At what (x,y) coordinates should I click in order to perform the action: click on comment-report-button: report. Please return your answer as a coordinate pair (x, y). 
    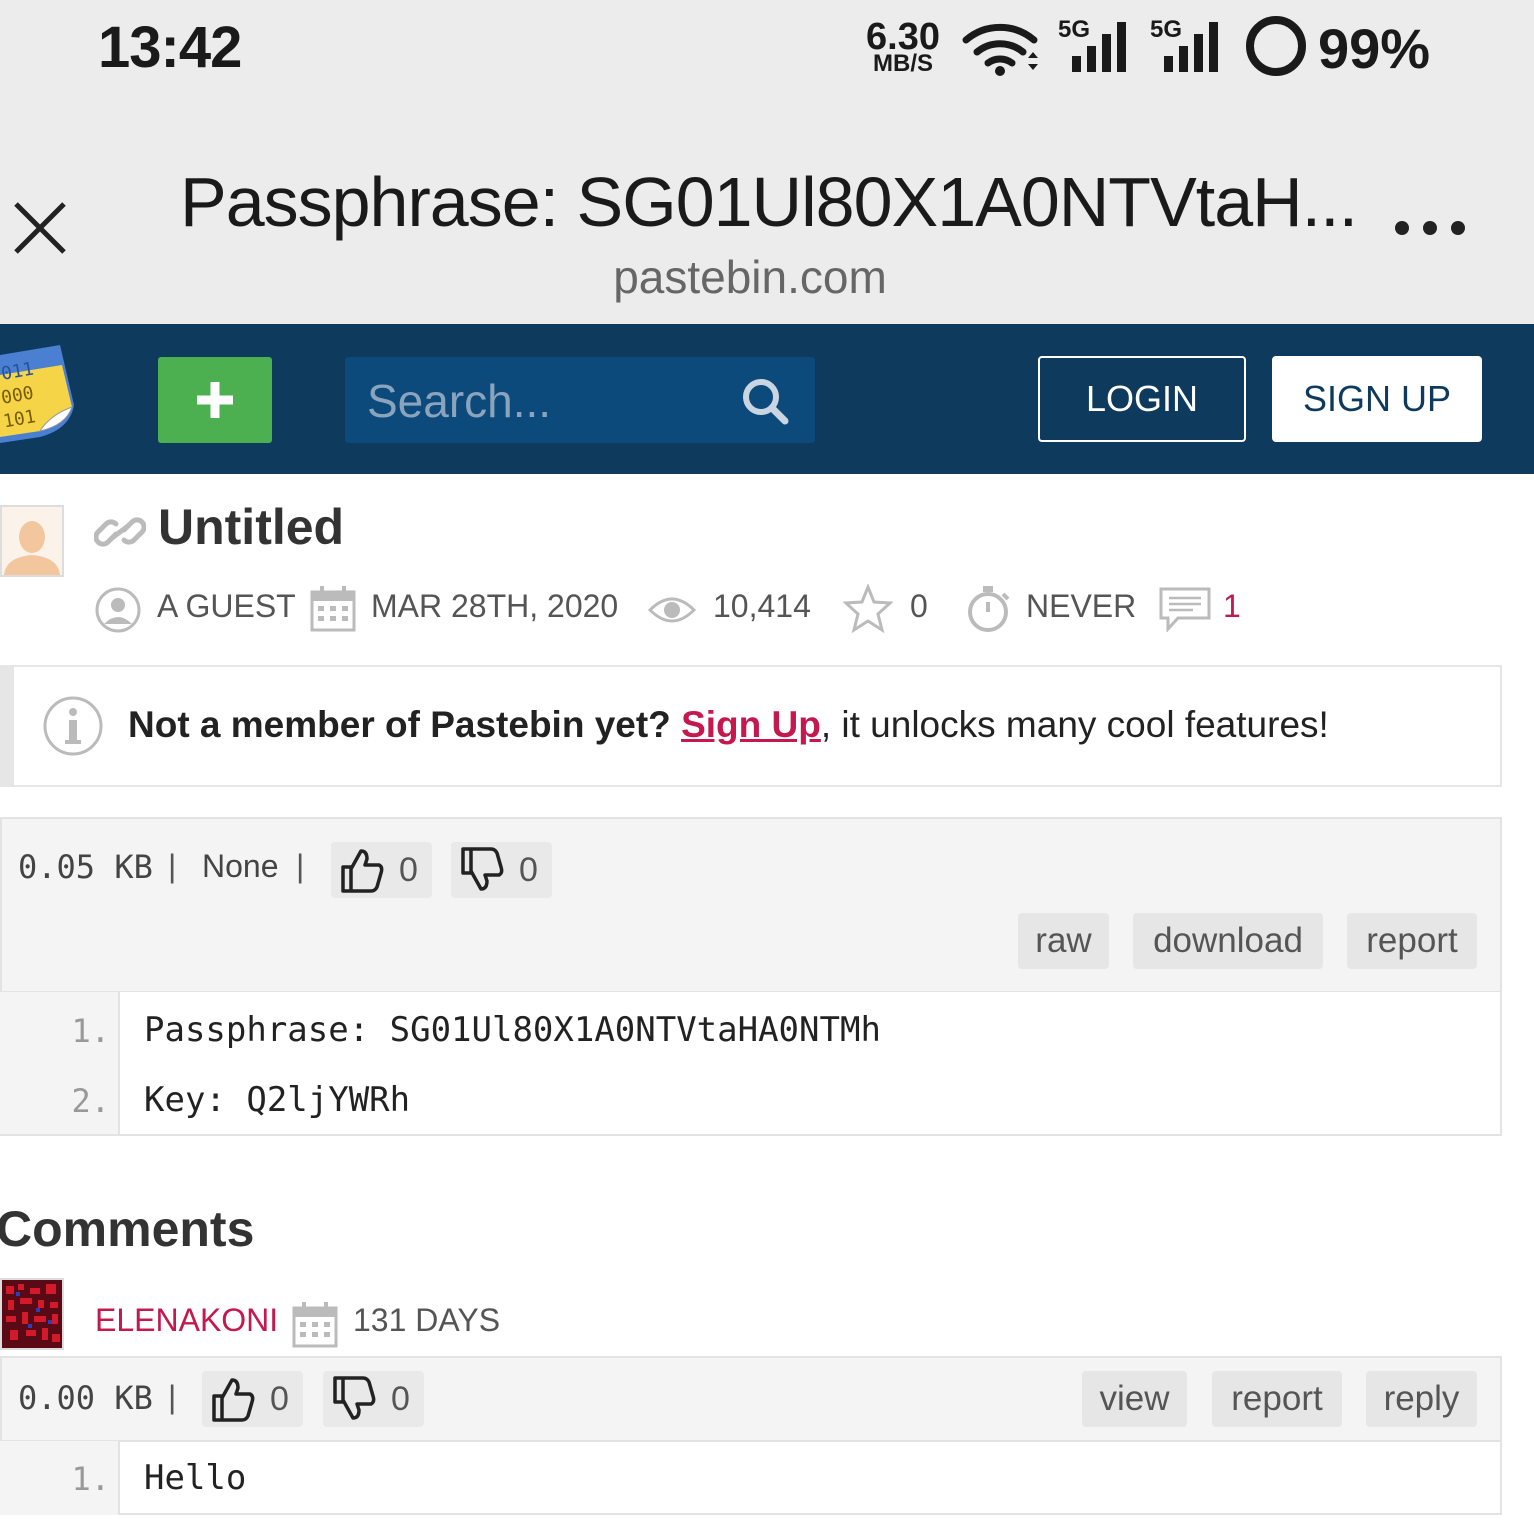
    Looking at the image, I should click on (1277, 1399).